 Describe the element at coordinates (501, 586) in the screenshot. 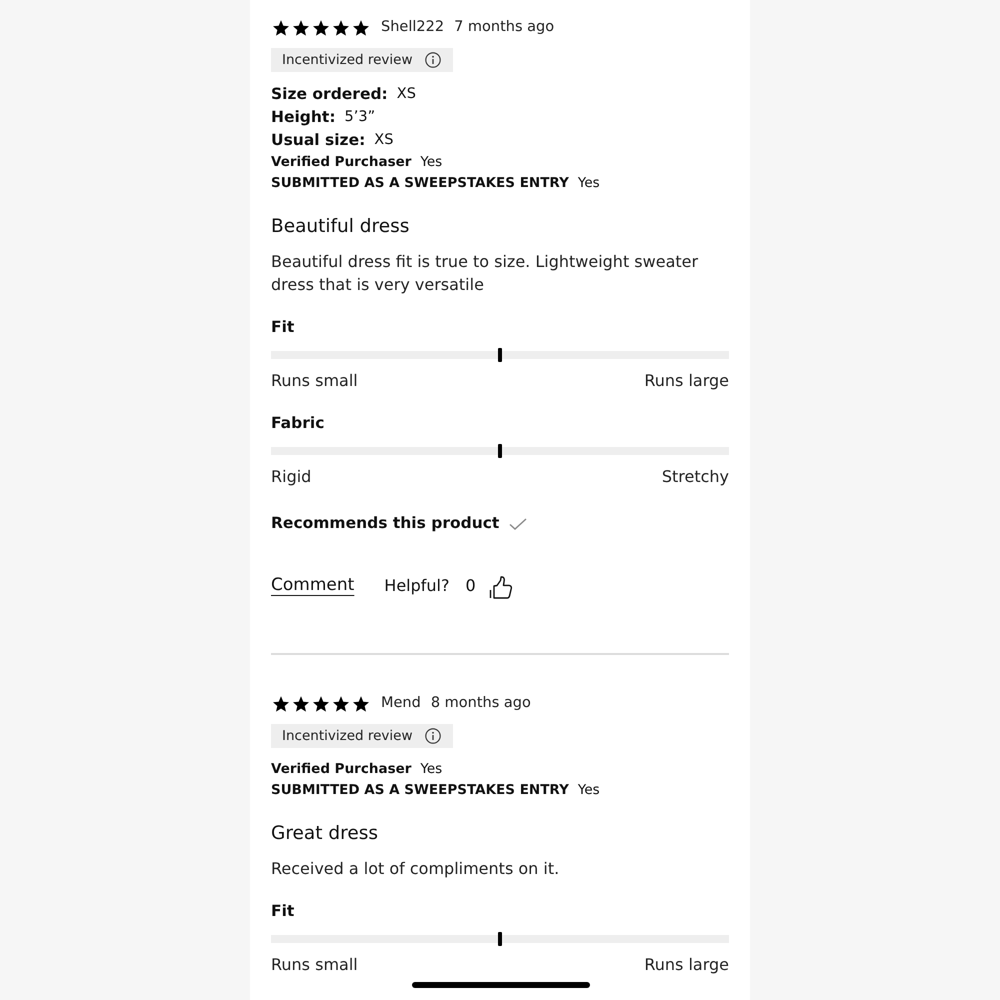

I see `thumbs-up-icon` at that location.